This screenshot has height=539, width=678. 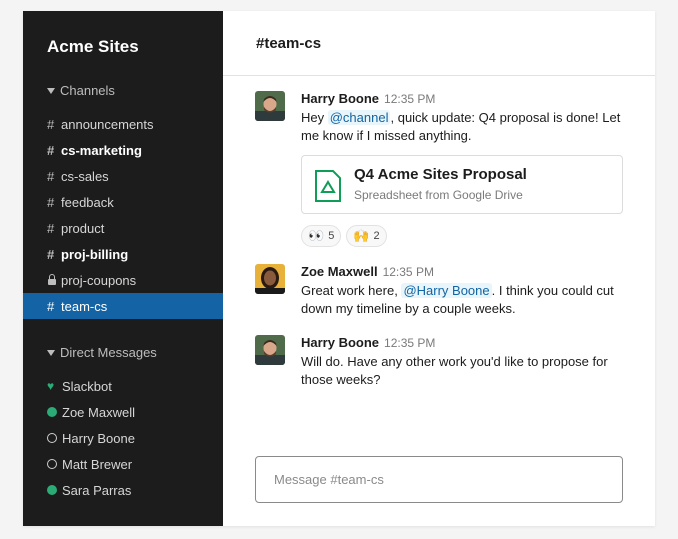 I want to click on message-input: Message #team-cs, so click(x=439, y=479).